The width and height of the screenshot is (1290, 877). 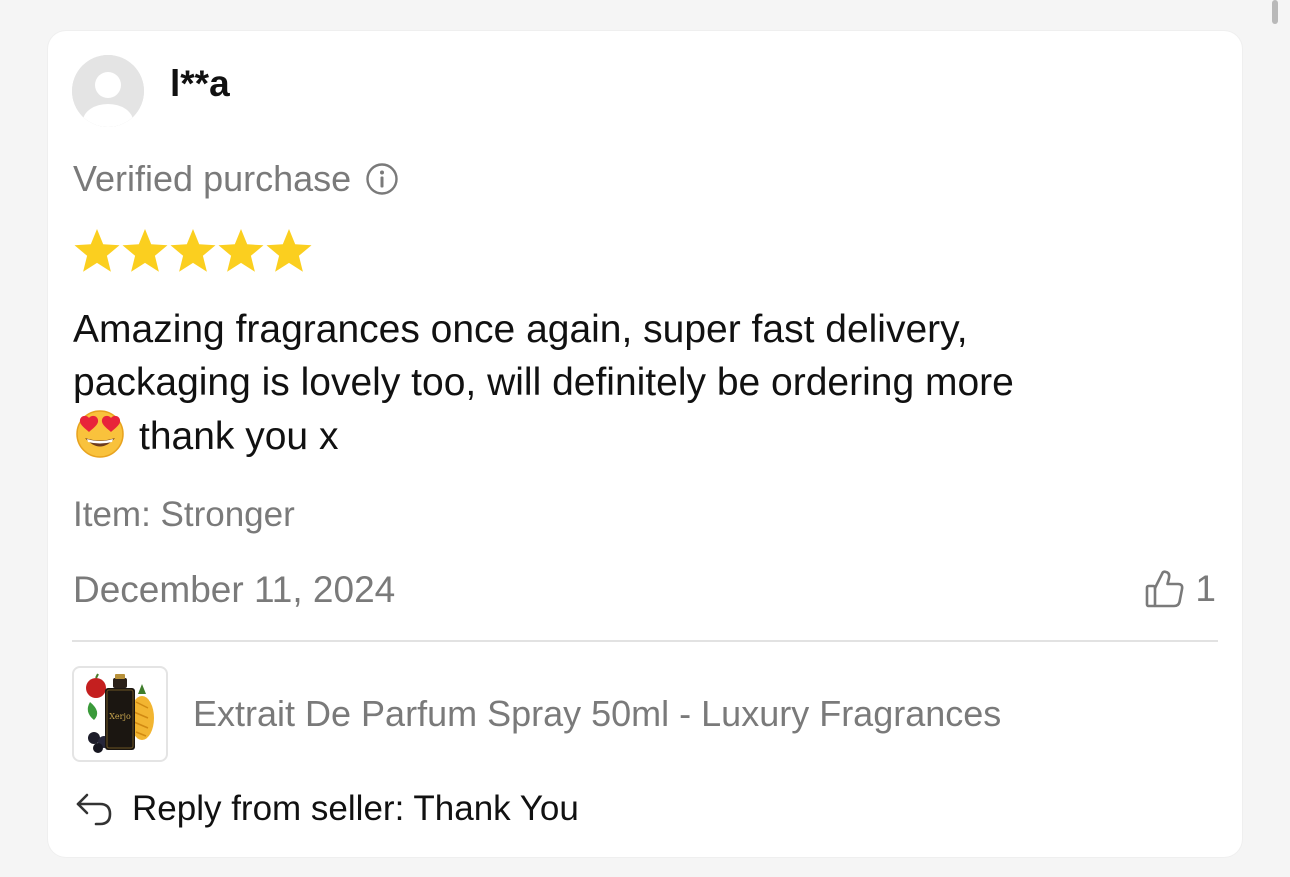 What do you see at coordinates (239, 436) in the screenshot?
I see `review-text-line-end: thank you x` at bounding box center [239, 436].